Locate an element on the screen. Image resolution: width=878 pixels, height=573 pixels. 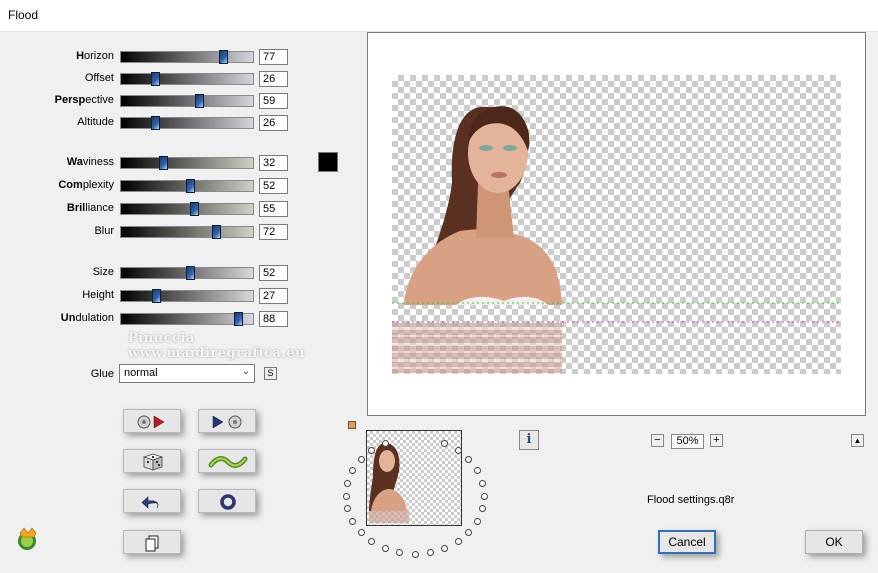
slider-value-input: 88 is located at coordinates (273, 319).